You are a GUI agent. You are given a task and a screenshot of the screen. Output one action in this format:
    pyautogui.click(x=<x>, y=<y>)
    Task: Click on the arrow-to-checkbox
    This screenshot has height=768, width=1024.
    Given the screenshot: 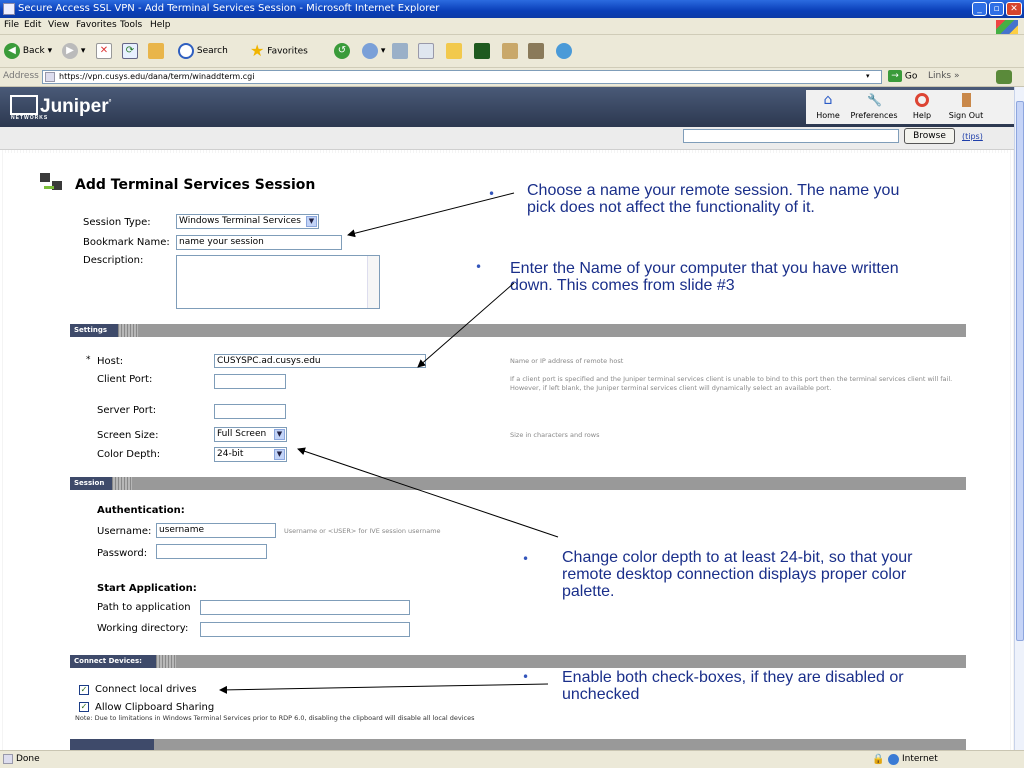 What is the action you would take?
    pyautogui.click(x=384, y=688)
    